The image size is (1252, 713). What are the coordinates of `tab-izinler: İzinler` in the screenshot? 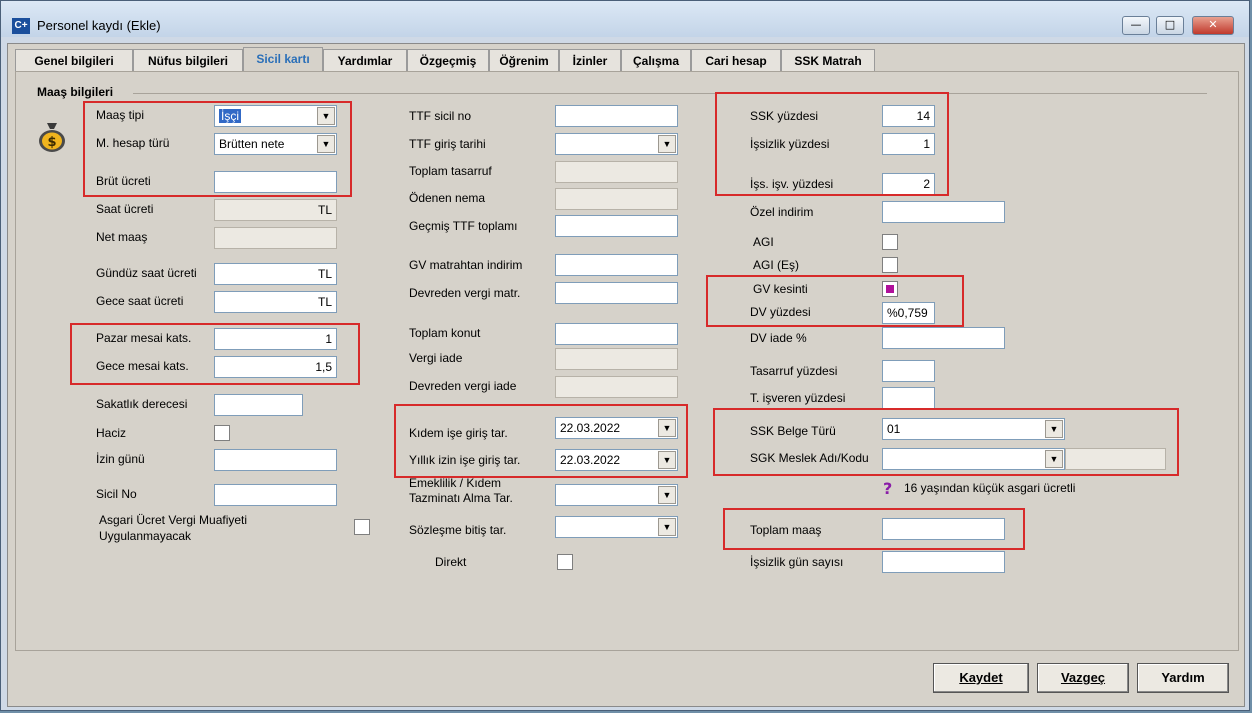 It's located at (590, 60).